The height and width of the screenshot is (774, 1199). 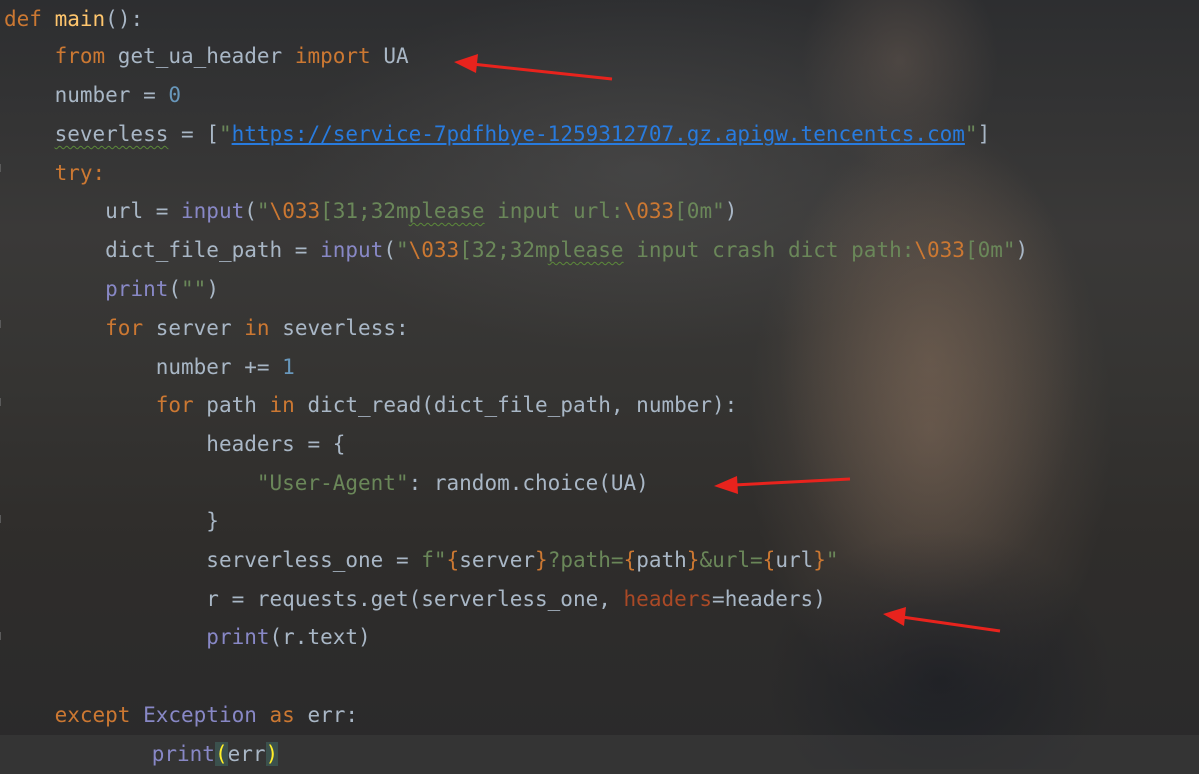 I want to click on arrow-random-choice, so click(x=782, y=485).